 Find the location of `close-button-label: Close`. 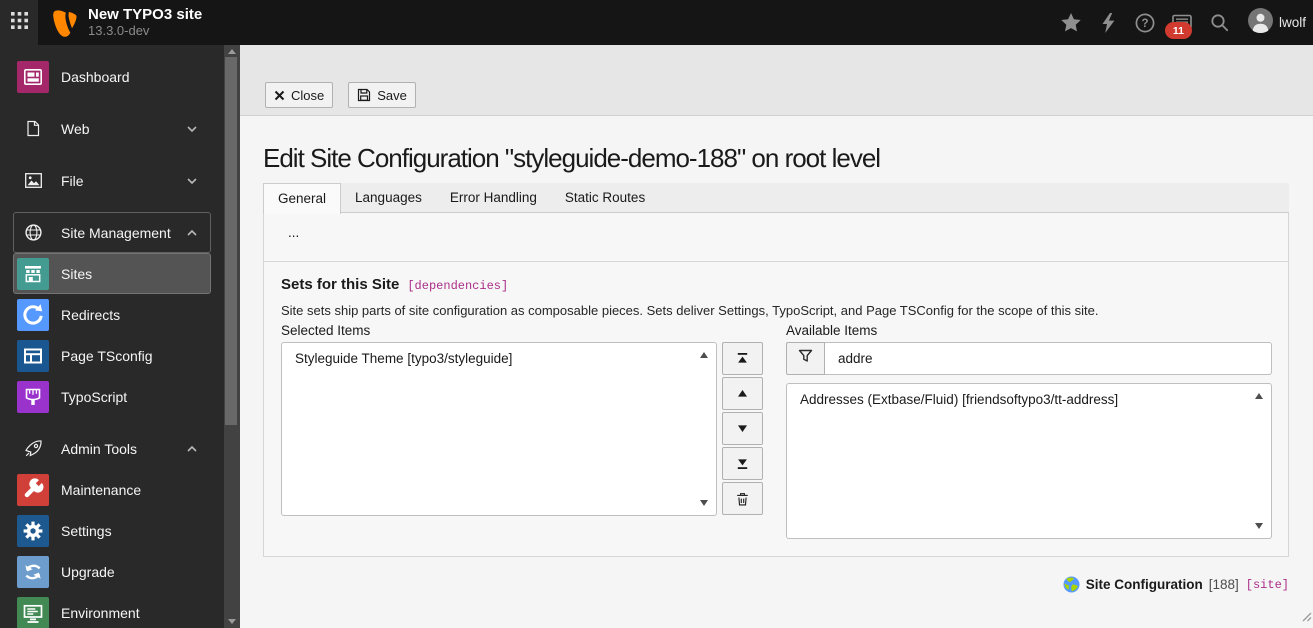

close-button-label: Close is located at coordinates (308, 95).